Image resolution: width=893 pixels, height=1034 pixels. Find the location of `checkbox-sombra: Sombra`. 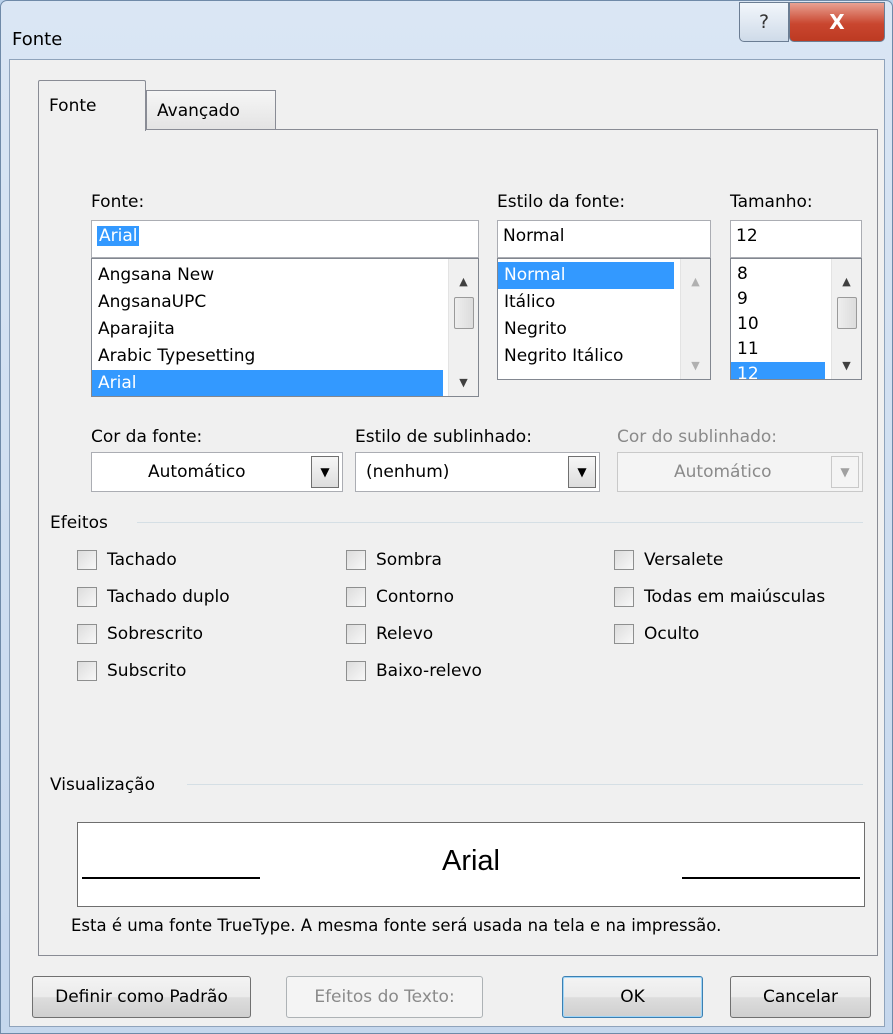

checkbox-sombra: Sombra is located at coordinates (394, 560).